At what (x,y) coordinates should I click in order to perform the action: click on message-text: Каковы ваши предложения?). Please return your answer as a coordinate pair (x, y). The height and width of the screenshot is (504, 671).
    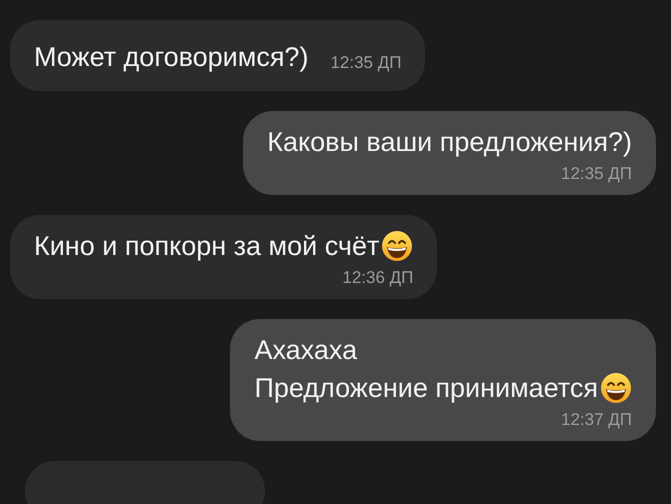
    Looking at the image, I should click on (449, 142).